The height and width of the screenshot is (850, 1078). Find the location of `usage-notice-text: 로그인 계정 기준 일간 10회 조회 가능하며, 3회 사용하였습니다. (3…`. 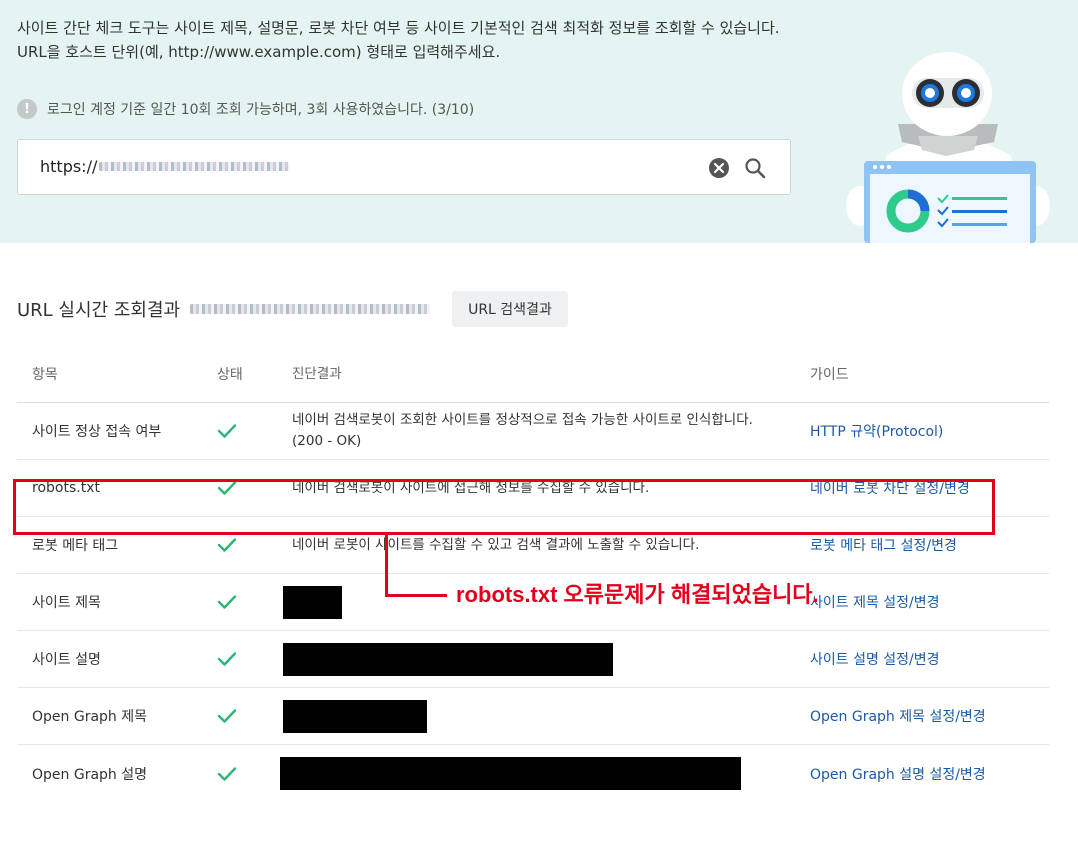

usage-notice-text: 로그인 계정 기준 일간 10회 조회 가능하며, 3회 사용하였습니다. (3… is located at coordinates (261, 110).